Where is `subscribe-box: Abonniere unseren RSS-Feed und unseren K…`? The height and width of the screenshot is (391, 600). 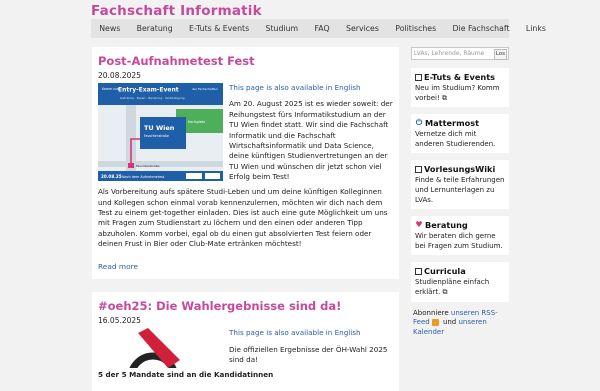 subscribe-box: Abonniere unseren RSS-Feed und unseren K… is located at coordinates (460, 323).